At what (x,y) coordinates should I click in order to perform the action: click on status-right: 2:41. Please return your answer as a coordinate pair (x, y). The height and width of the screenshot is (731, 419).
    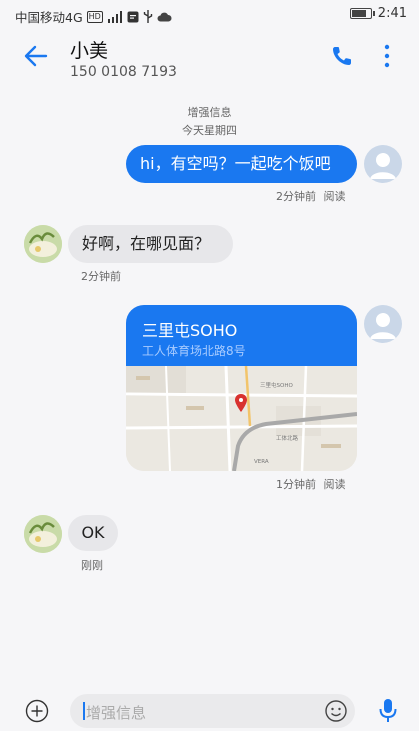
    Looking at the image, I should click on (378, 13).